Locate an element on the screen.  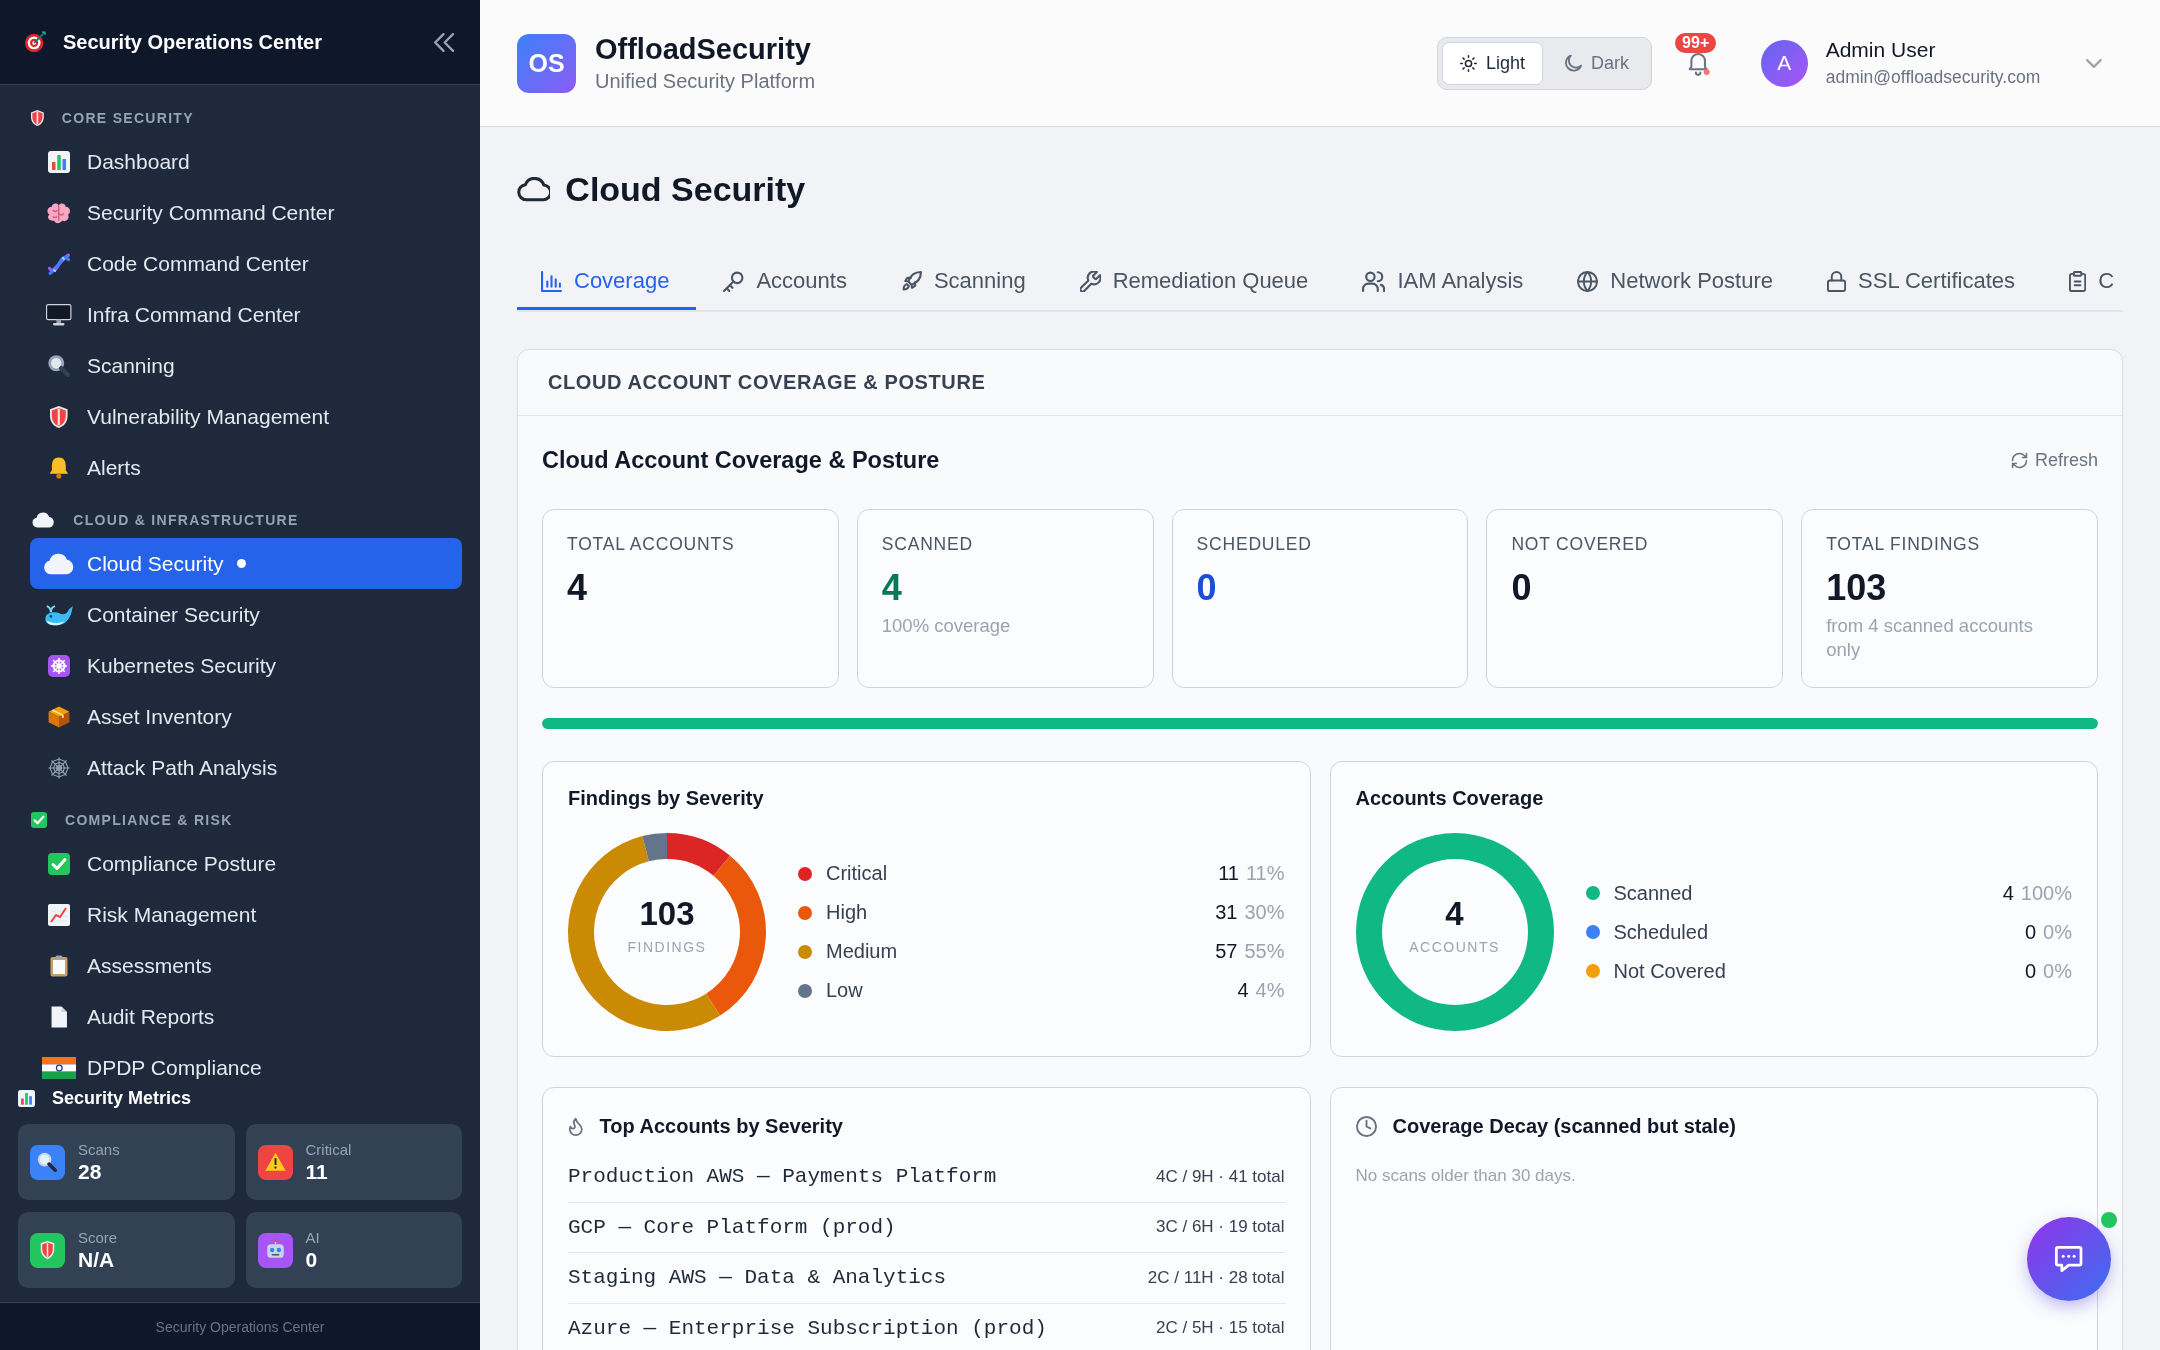
legend-percent: 30% is located at coordinates (1264, 912).